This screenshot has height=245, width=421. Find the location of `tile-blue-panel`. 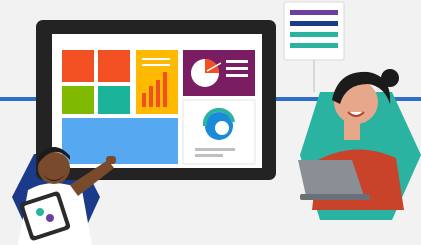

tile-blue-panel is located at coordinates (120, 141).